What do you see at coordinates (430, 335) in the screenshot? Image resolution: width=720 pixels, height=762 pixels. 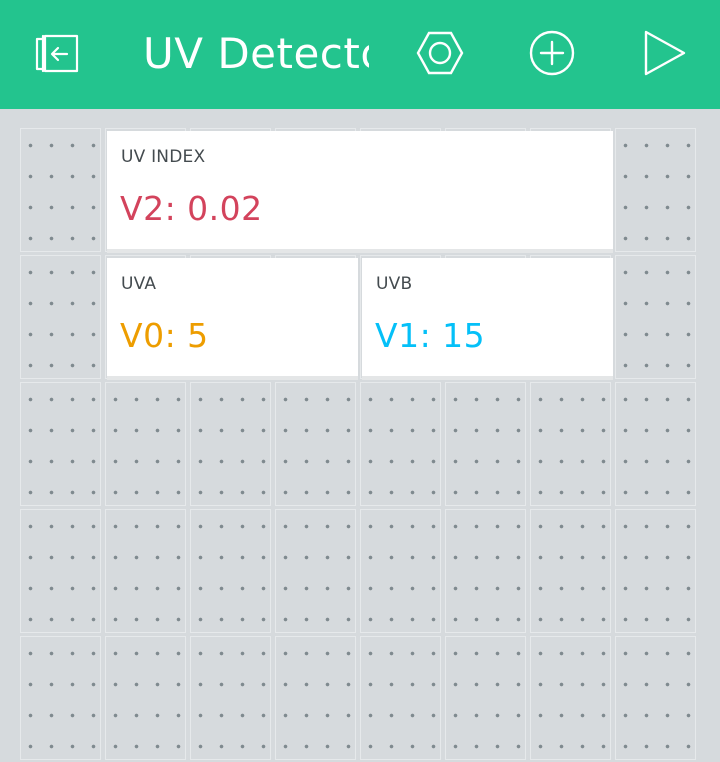 I see `widget-value: V1: 15` at bounding box center [430, 335].